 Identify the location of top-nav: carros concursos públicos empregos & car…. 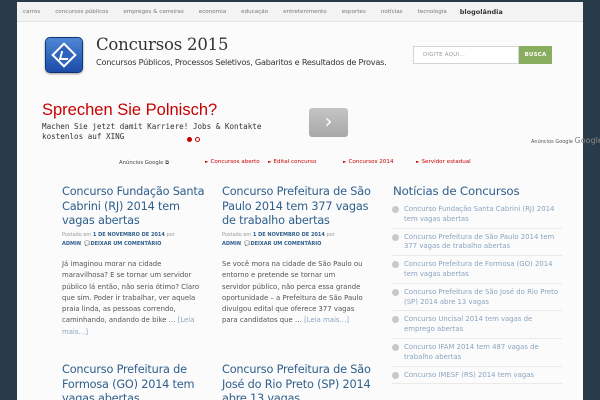
(300, 12).